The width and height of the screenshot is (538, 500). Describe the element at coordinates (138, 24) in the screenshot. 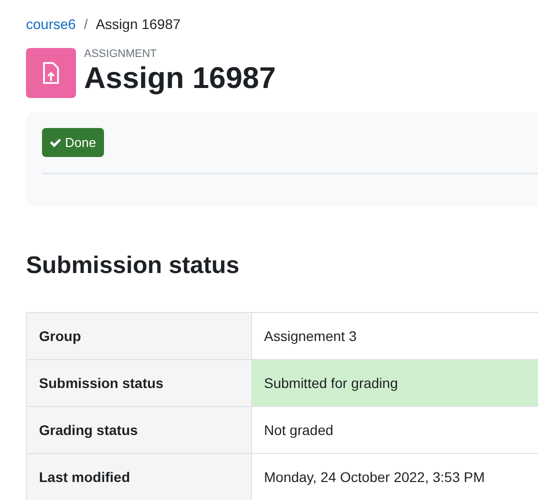

I see `breadcrumb-current: Assign 16987` at that location.